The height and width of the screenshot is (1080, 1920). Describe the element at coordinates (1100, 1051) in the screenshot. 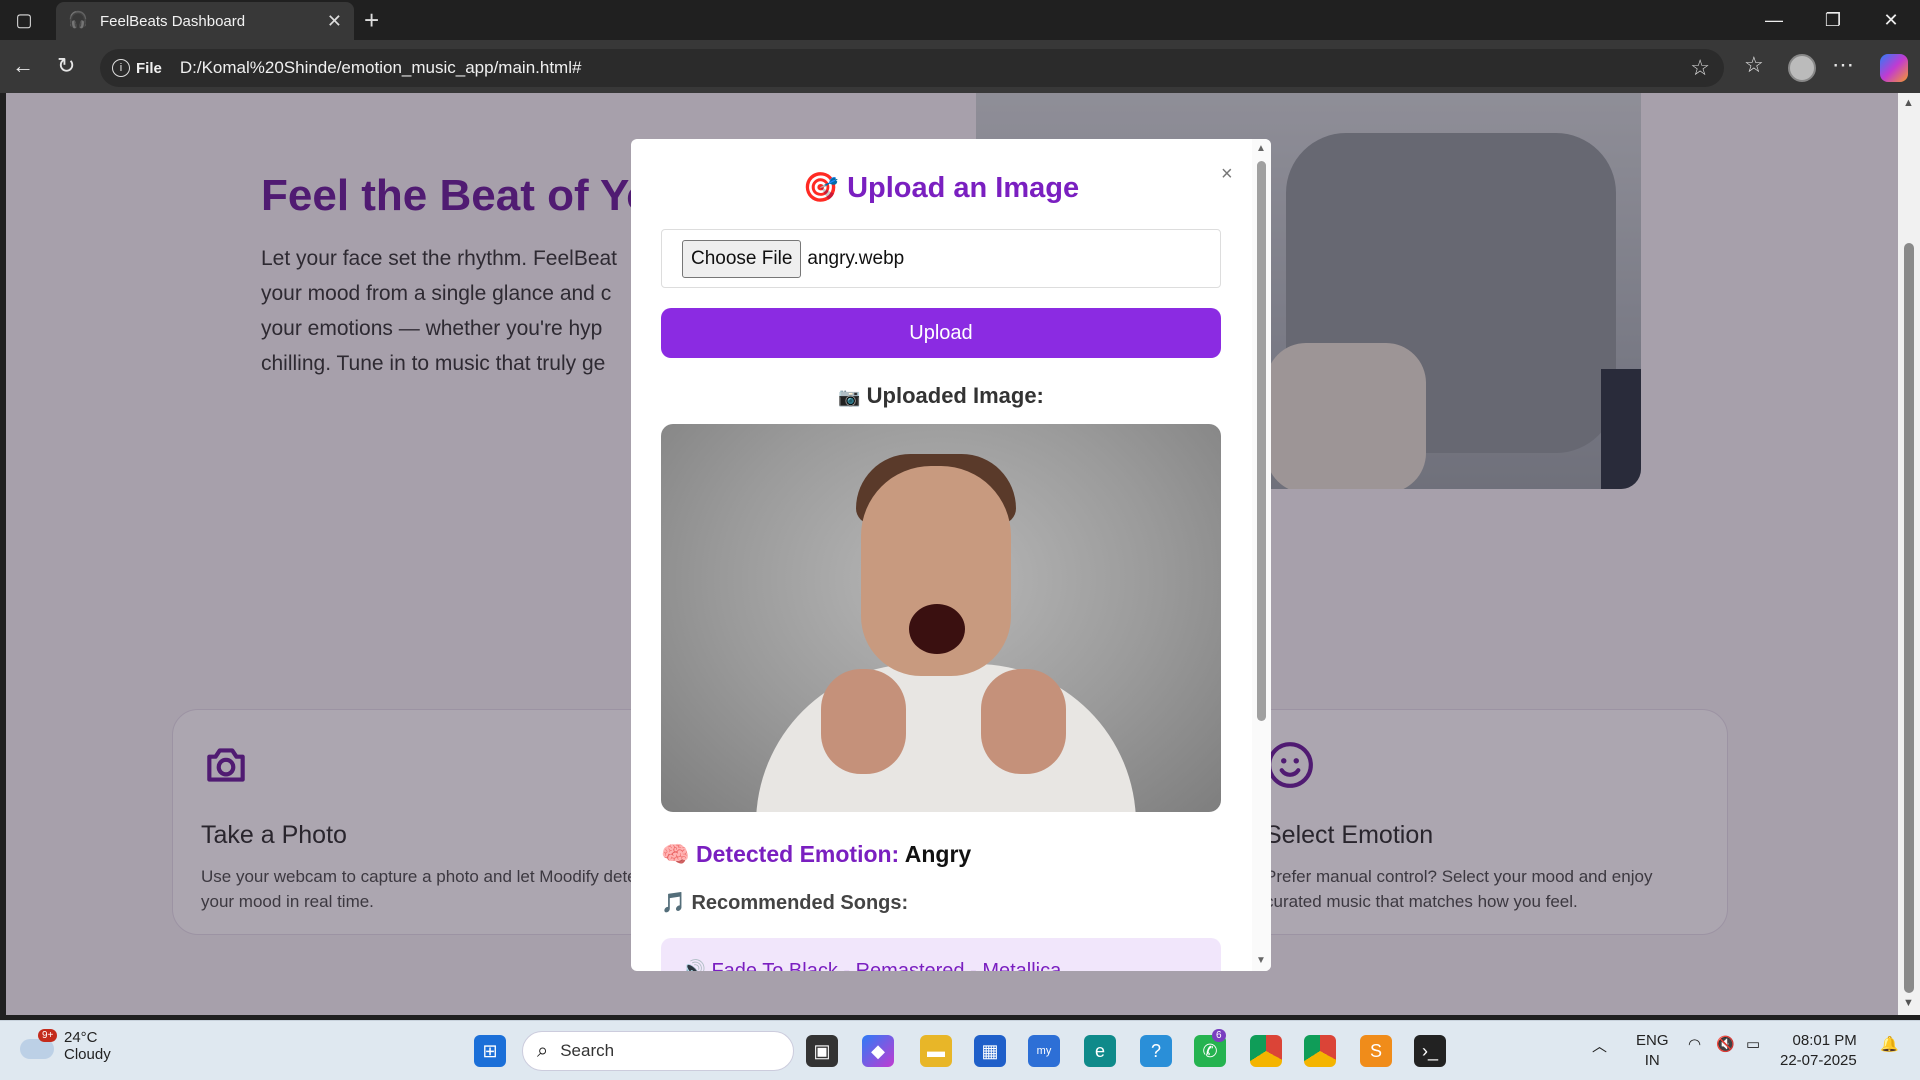

I see `edge-icon: e` at that location.